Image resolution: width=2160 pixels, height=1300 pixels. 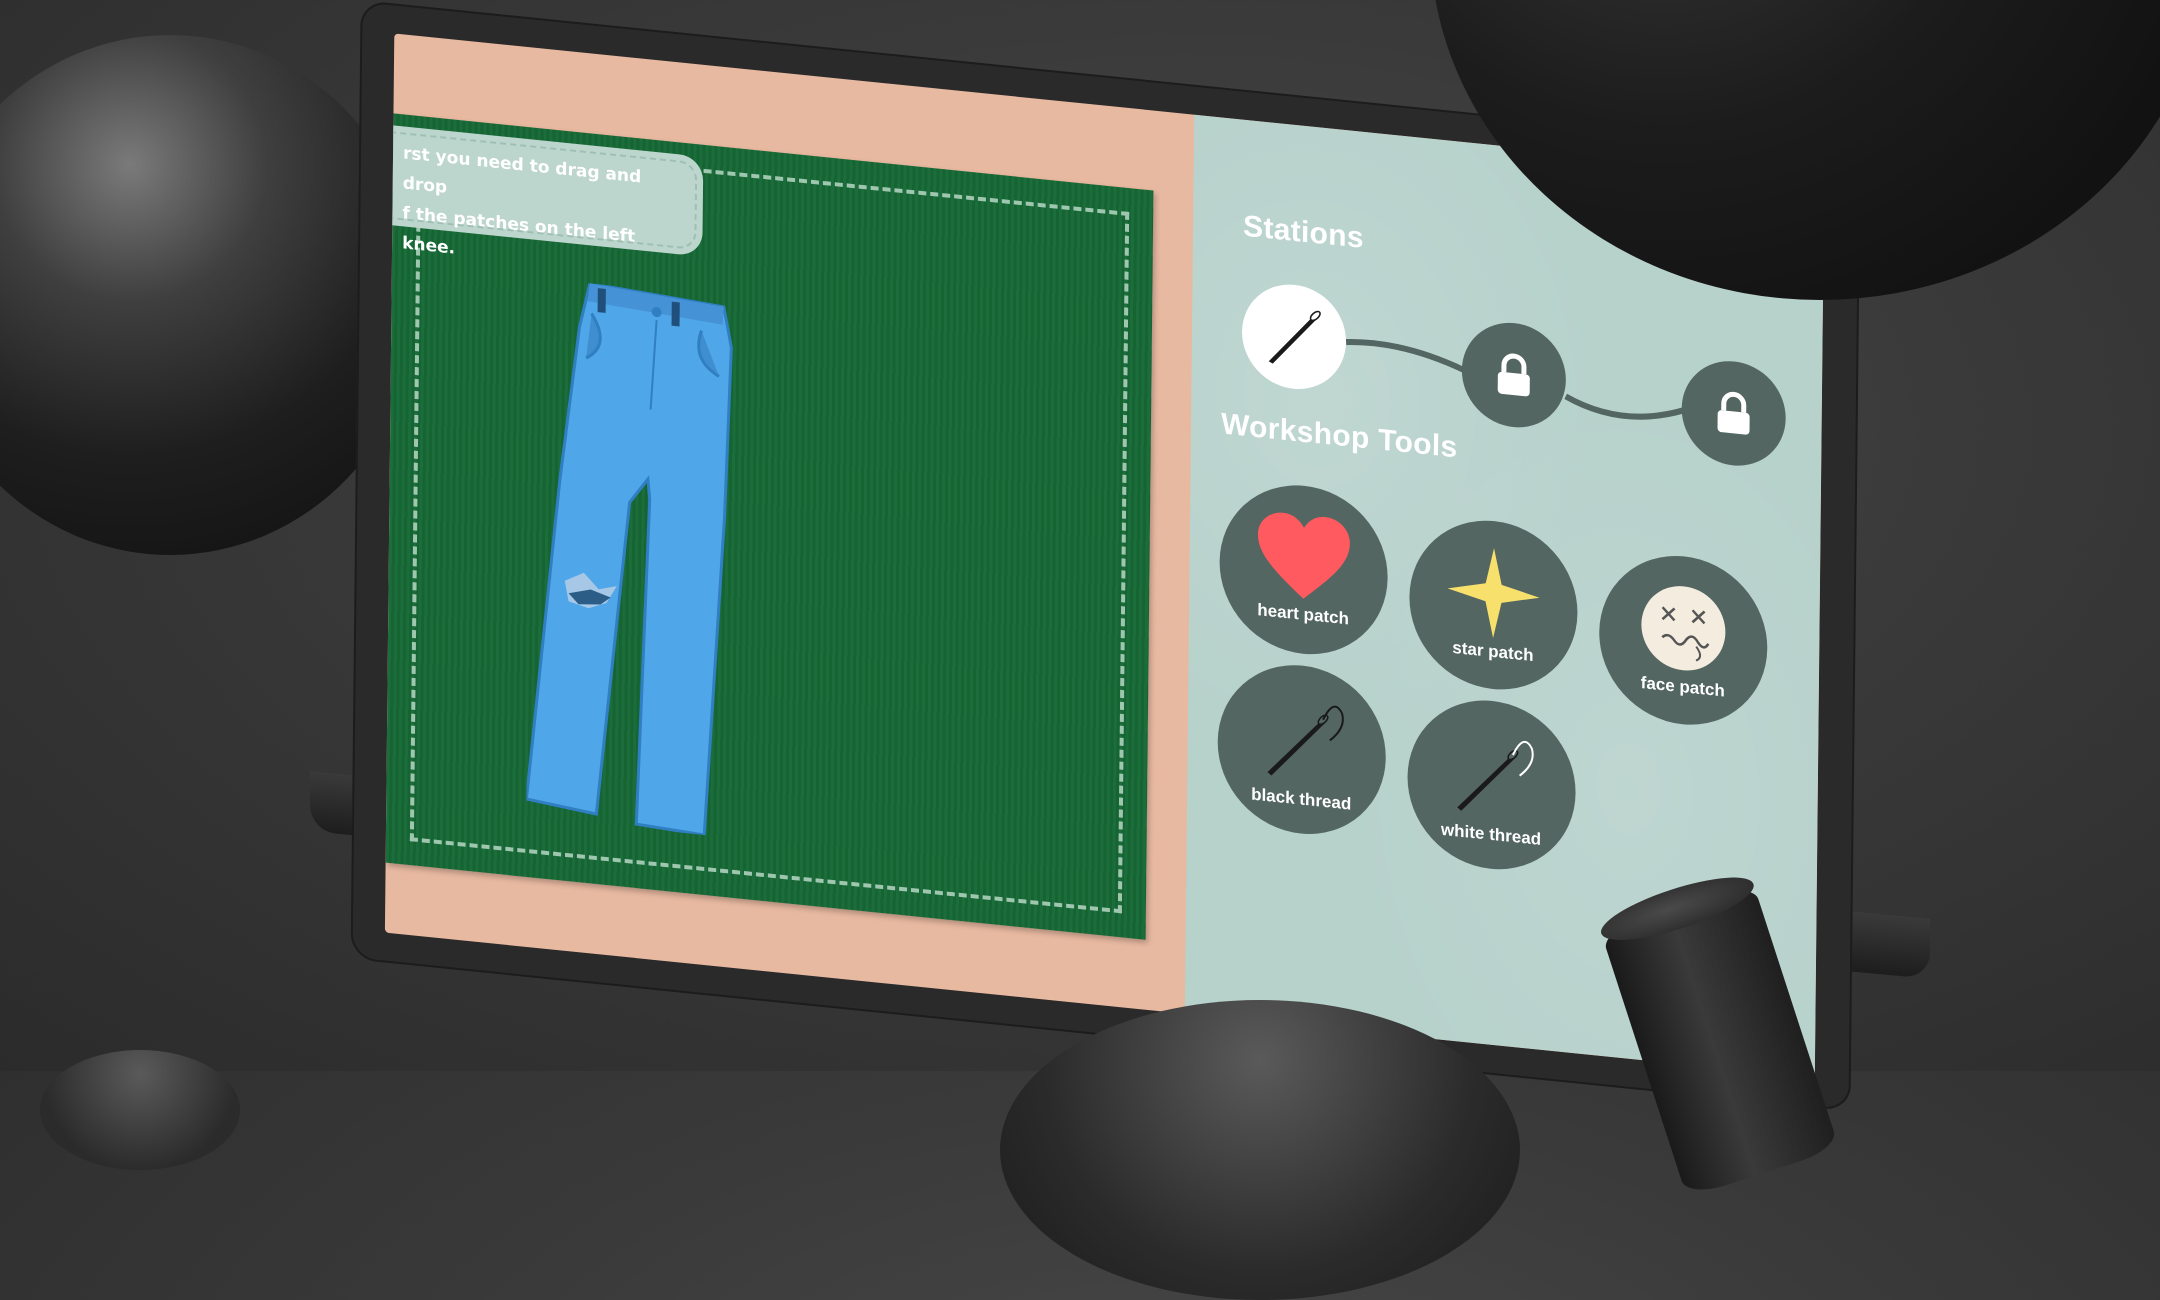 I want to click on face-patch-tool: face patch, so click(x=1683, y=640).